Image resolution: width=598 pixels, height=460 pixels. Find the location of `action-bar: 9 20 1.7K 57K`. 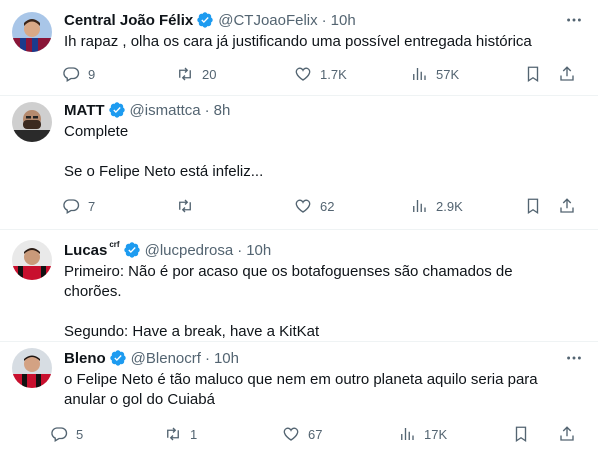

action-bar: 9 20 1.7K 57K is located at coordinates (322, 74).